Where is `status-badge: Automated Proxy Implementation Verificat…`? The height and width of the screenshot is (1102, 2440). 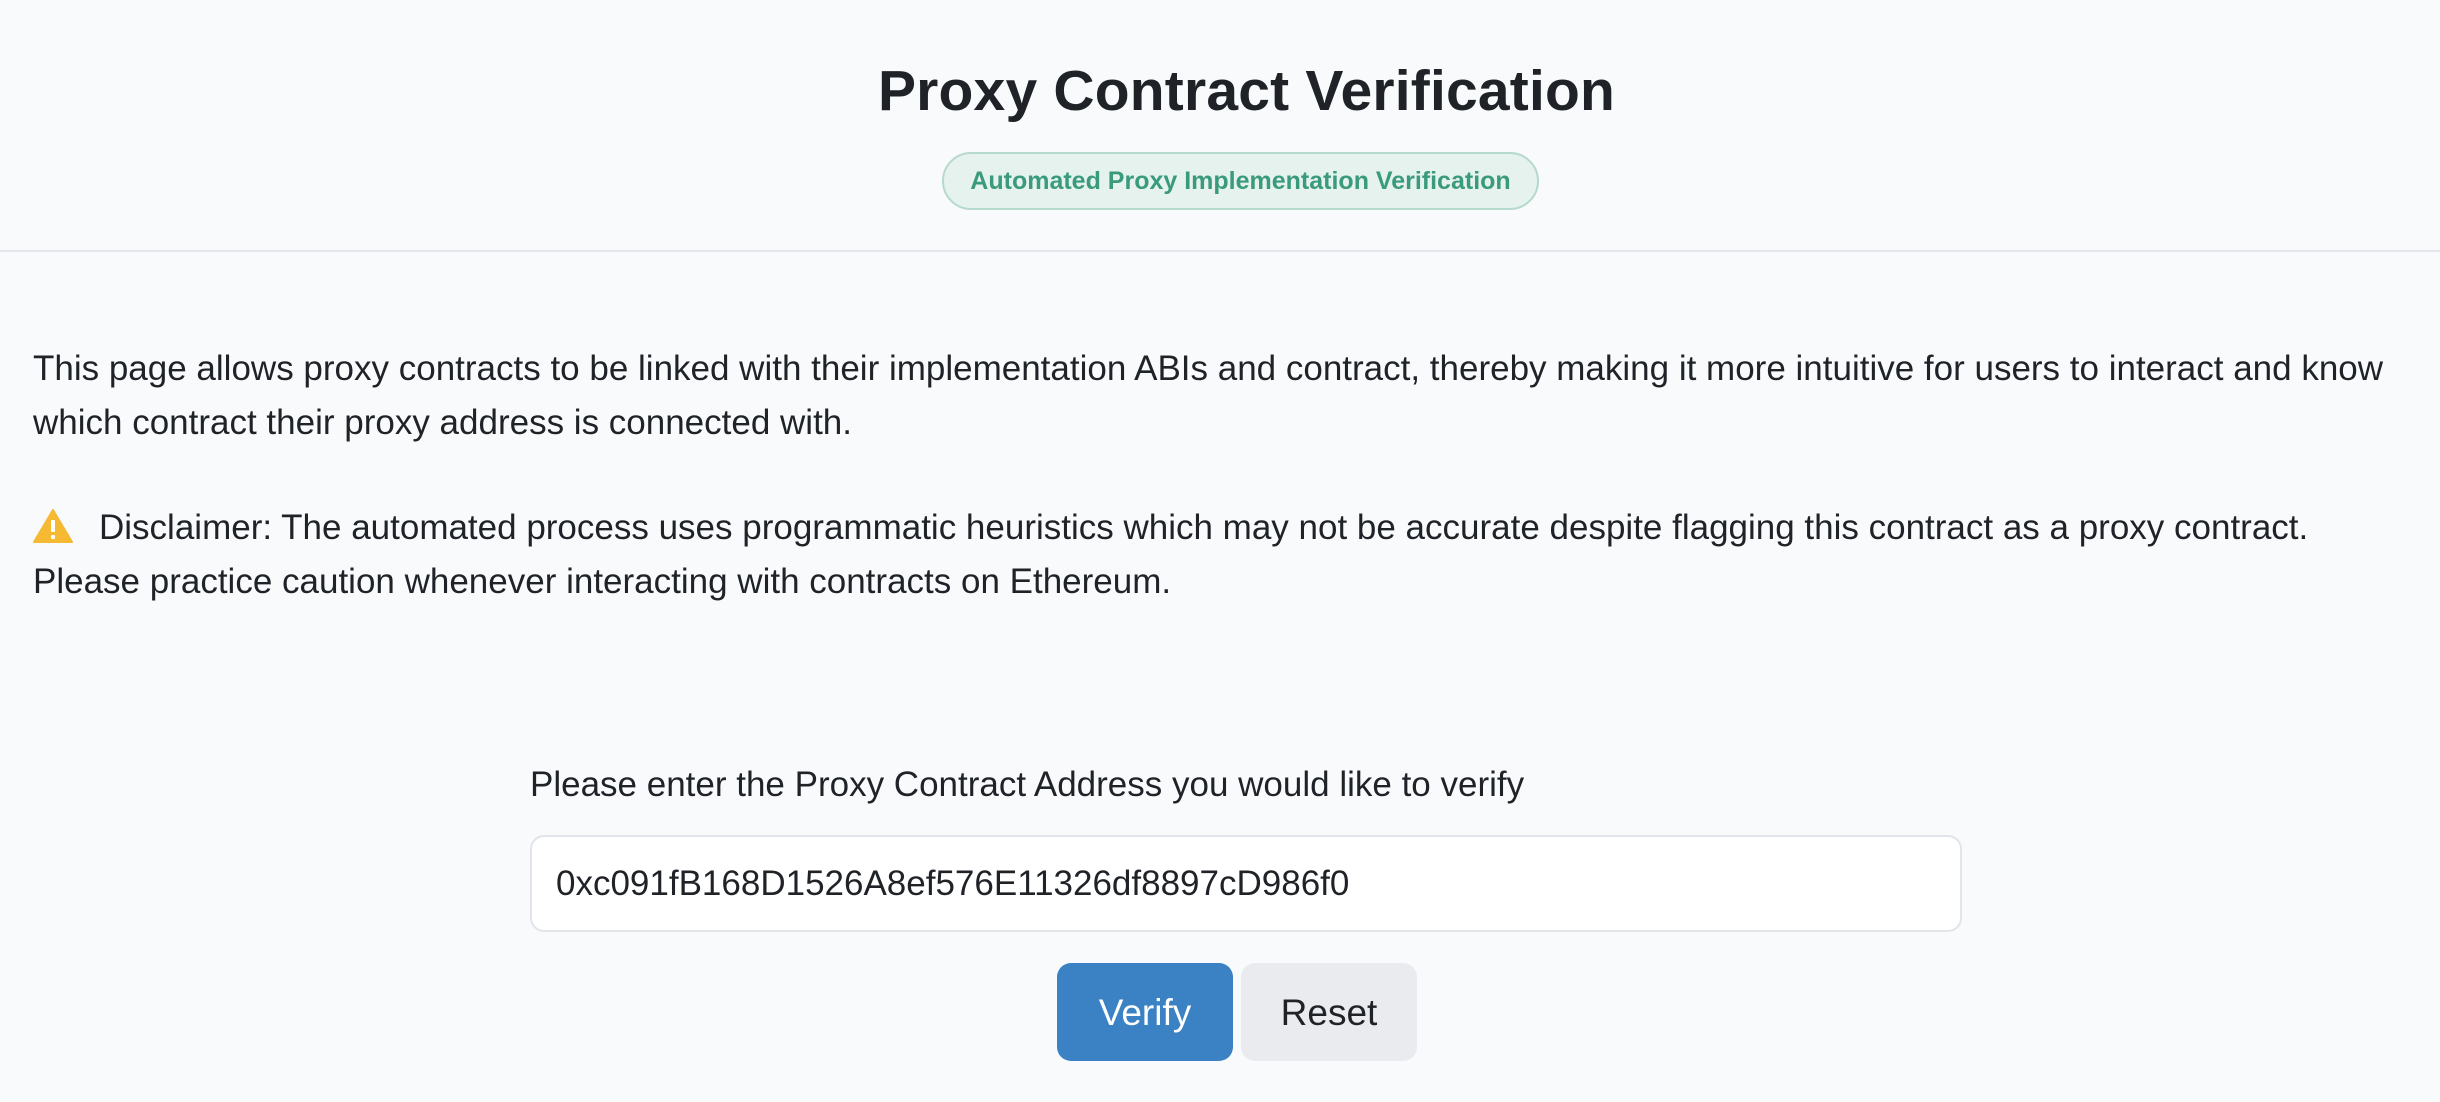
status-badge: Automated Proxy Implementation Verificat… is located at coordinates (1240, 181).